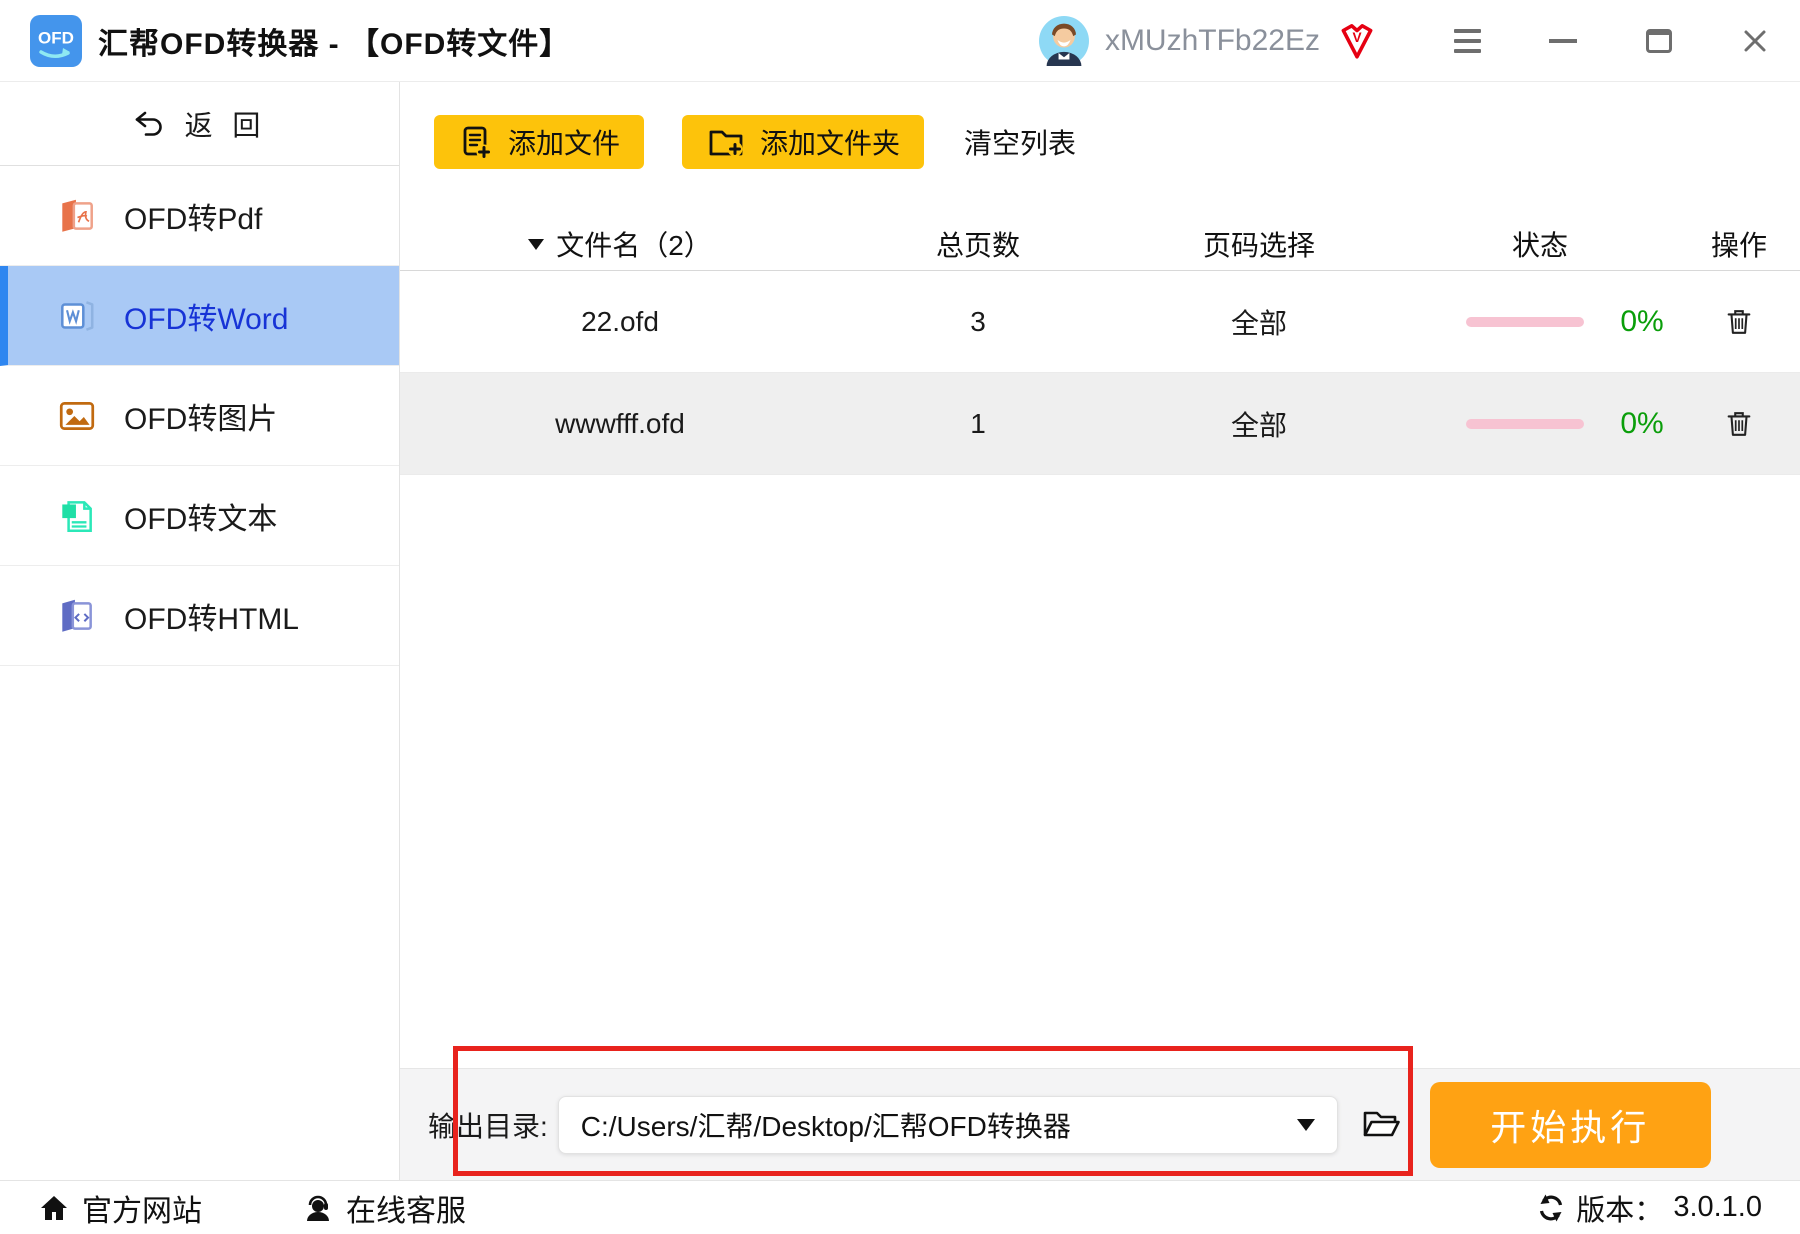 The image size is (1800, 1234). I want to click on sidebar-item-label: OFD转文本, so click(201, 519).